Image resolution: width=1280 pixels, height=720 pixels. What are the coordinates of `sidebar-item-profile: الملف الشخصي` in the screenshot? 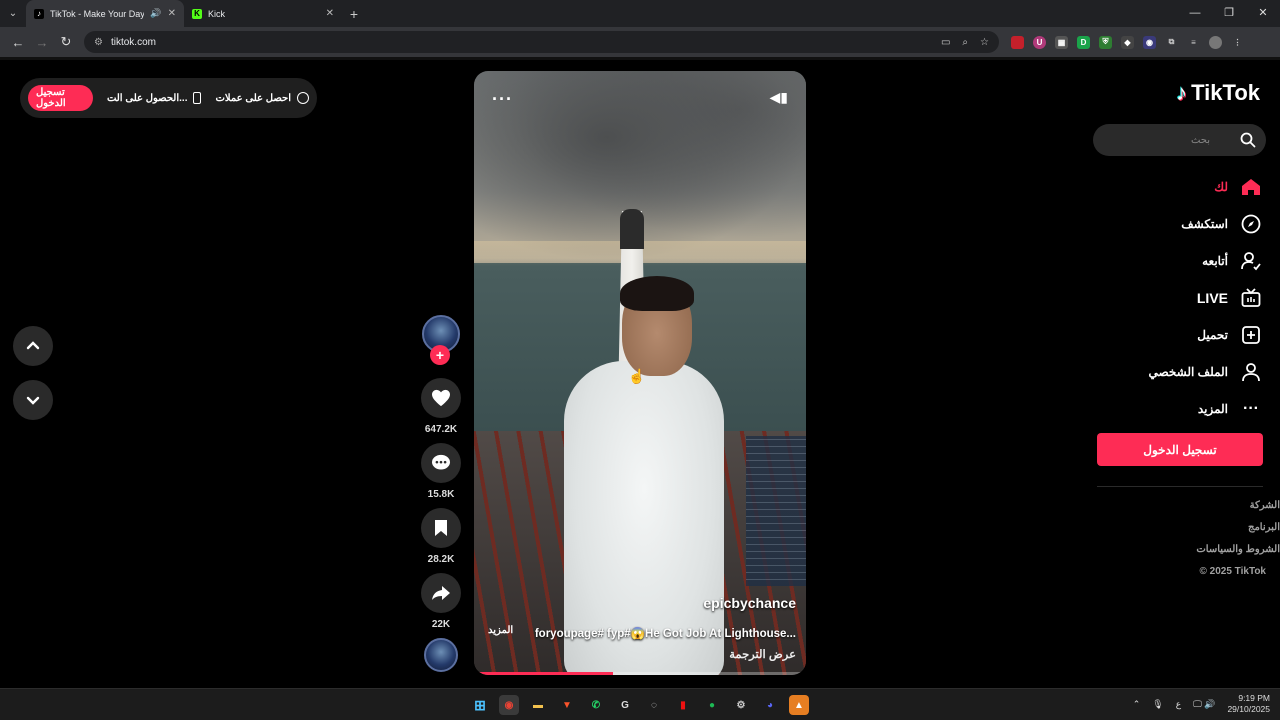 It's located at (1172, 371).